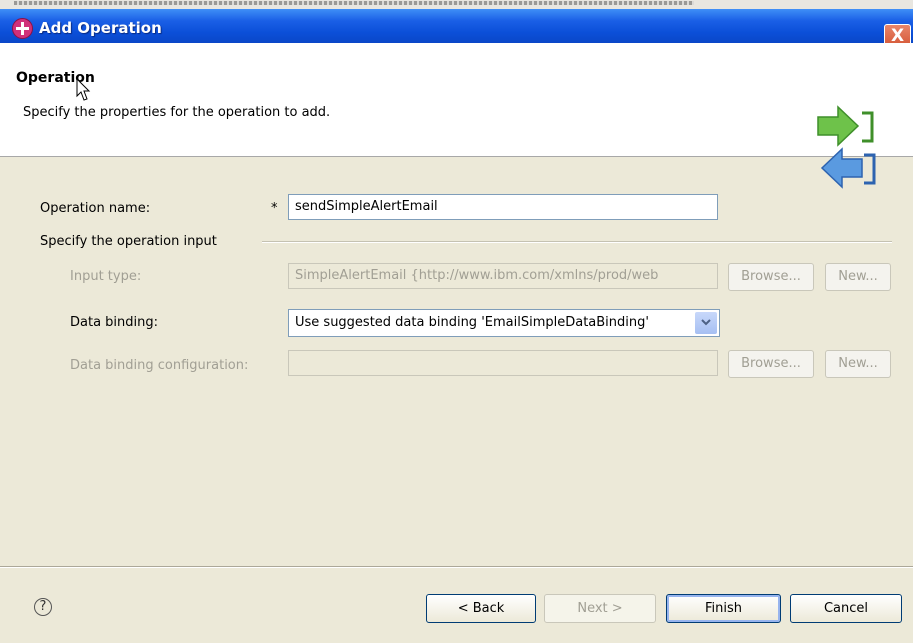 The width and height of the screenshot is (913, 643). What do you see at coordinates (503, 207) in the screenshot?
I see `operation-name-input: sendSimpleAlertEmail` at bounding box center [503, 207].